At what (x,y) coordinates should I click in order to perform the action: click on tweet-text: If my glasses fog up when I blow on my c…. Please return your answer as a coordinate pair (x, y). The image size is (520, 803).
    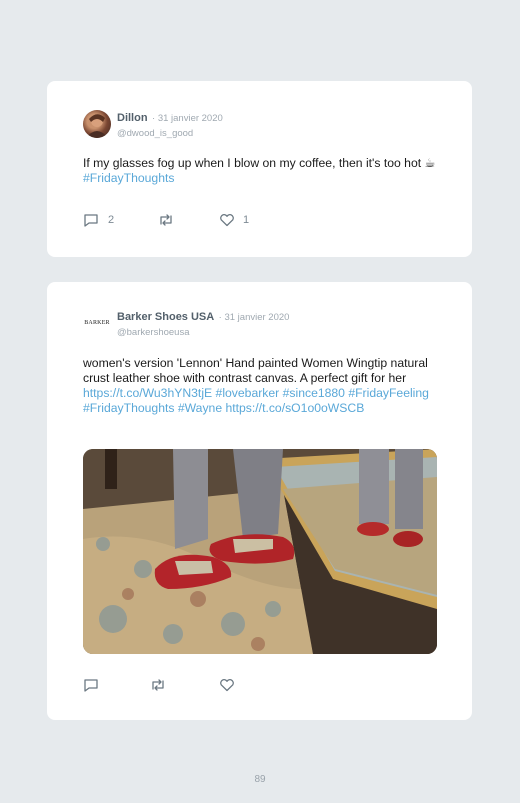
    Looking at the image, I should click on (260, 171).